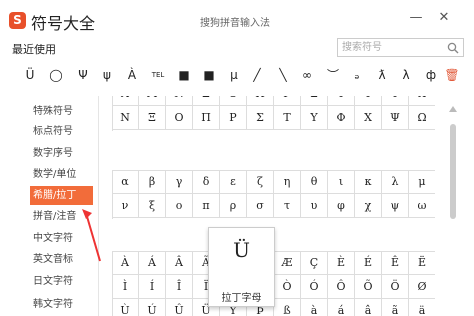 The height and width of the screenshot is (316, 474). What do you see at coordinates (125, 101) in the screenshot?
I see `symbol-cell: Λ` at bounding box center [125, 101].